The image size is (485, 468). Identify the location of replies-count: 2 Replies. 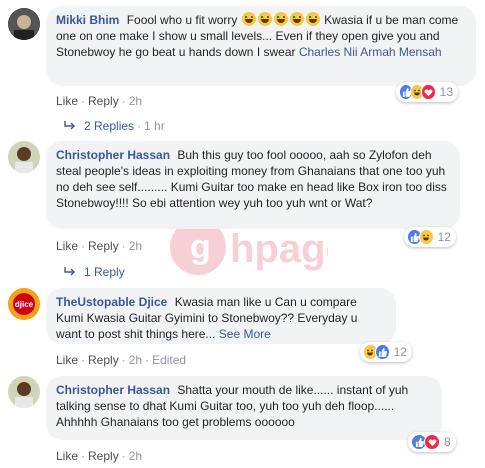
(109, 126).